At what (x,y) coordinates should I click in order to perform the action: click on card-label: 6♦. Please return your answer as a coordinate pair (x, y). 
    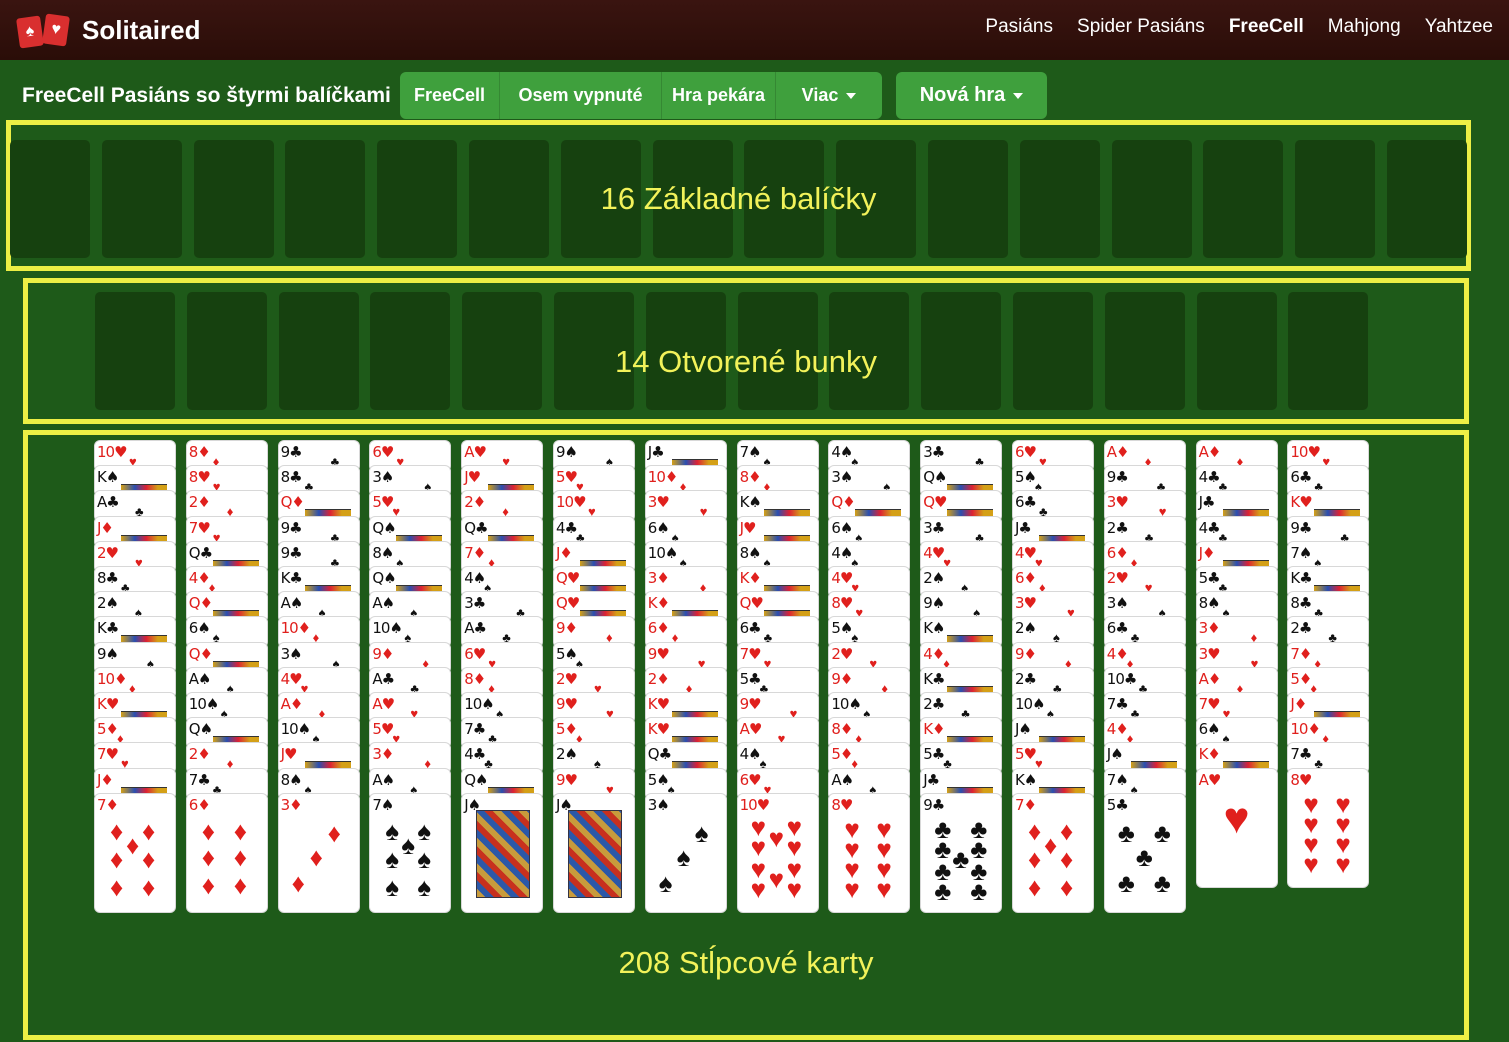
    Looking at the image, I should click on (658, 628).